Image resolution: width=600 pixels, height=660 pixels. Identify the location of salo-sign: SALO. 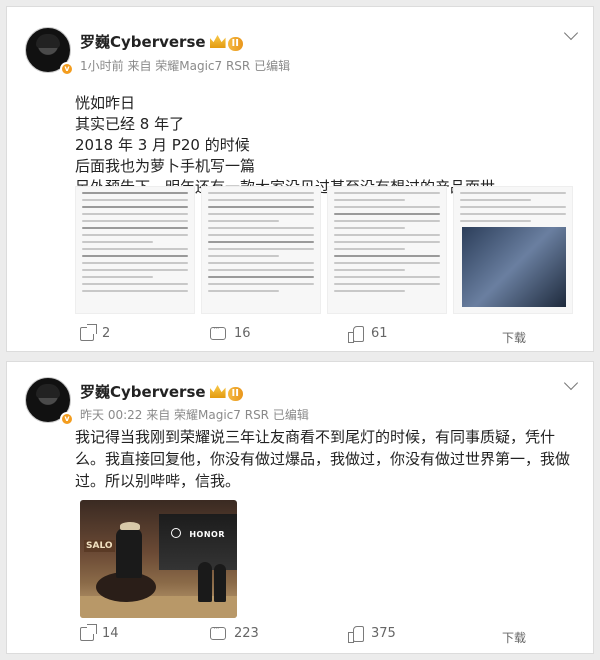
(99, 546).